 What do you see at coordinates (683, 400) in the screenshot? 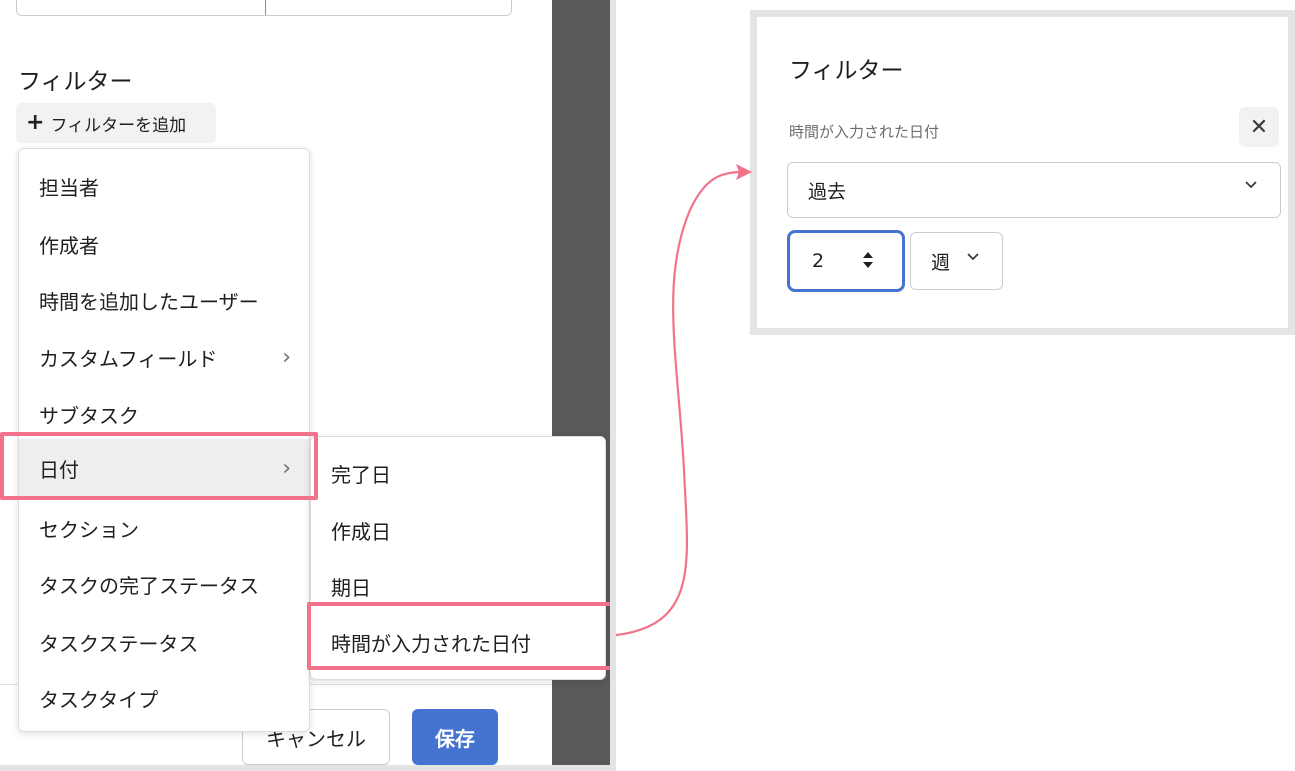
I see `connector-arrow` at bounding box center [683, 400].